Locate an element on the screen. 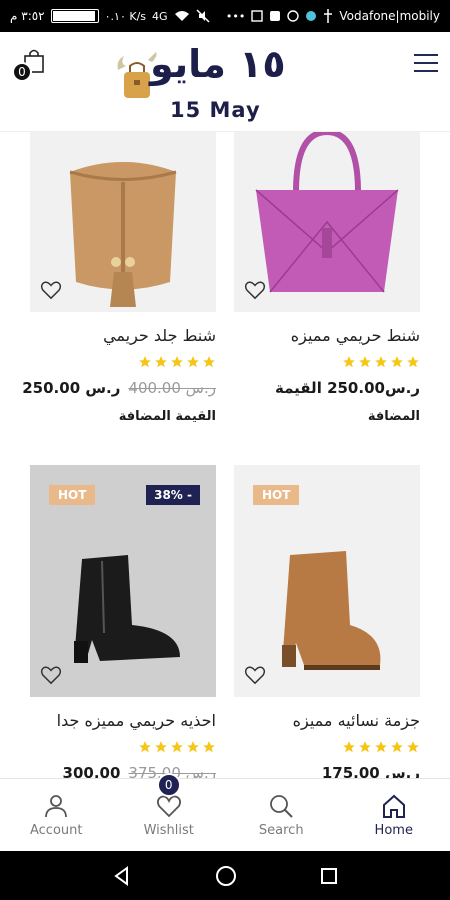 The image size is (450, 900). status-right: ••• Vodafone|mobily is located at coordinates (333, 16).